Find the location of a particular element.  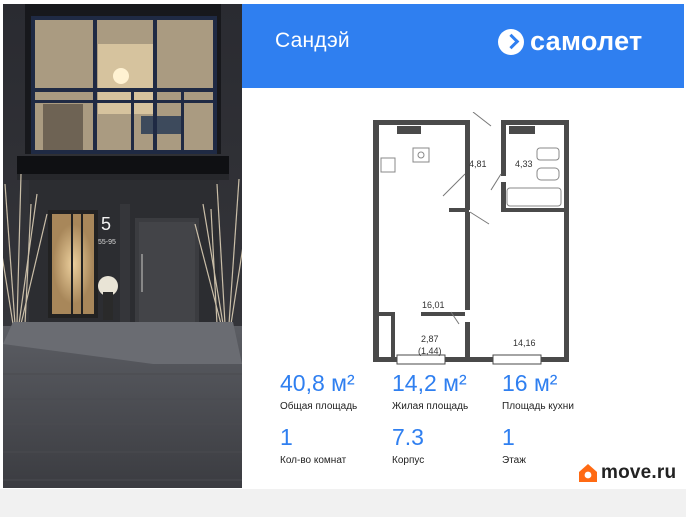

stat-label: Корпус is located at coordinates (408, 460).